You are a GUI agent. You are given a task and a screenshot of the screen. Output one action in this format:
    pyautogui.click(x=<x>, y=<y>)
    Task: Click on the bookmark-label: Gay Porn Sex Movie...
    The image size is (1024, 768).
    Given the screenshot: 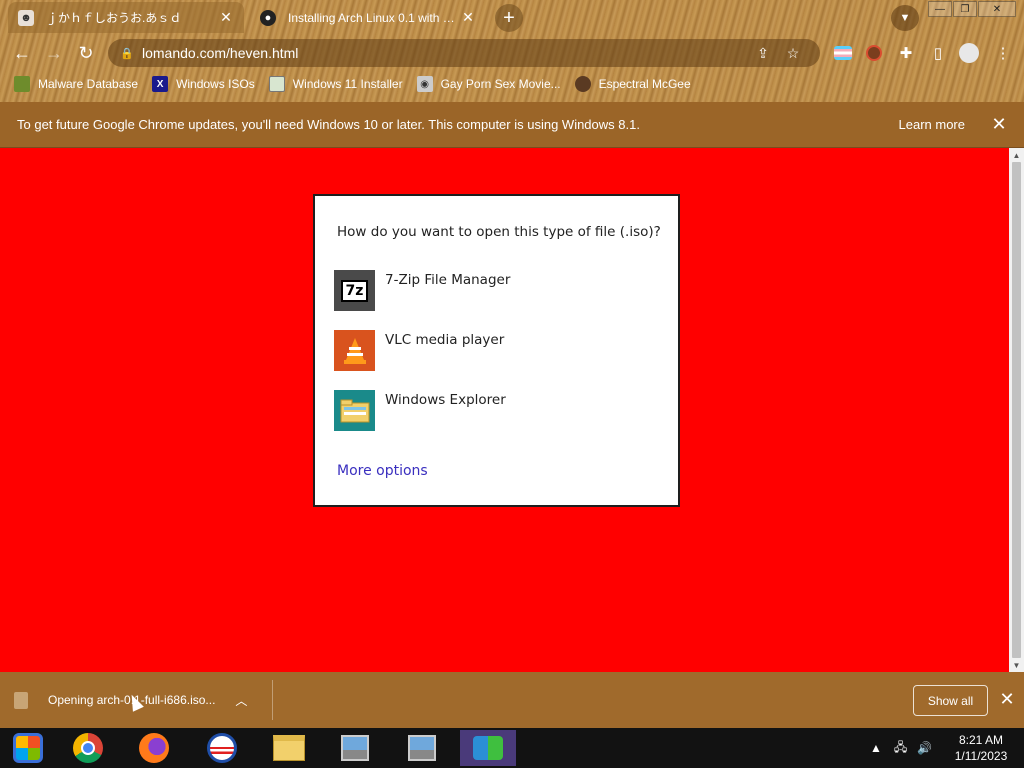 What is the action you would take?
    pyautogui.click(x=500, y=84)
    